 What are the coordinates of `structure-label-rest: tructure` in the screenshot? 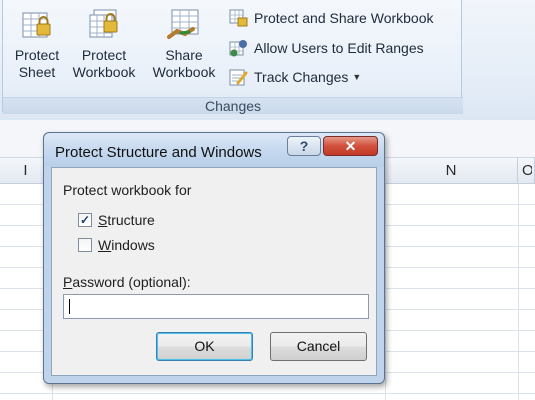 It's located at (131, 220).